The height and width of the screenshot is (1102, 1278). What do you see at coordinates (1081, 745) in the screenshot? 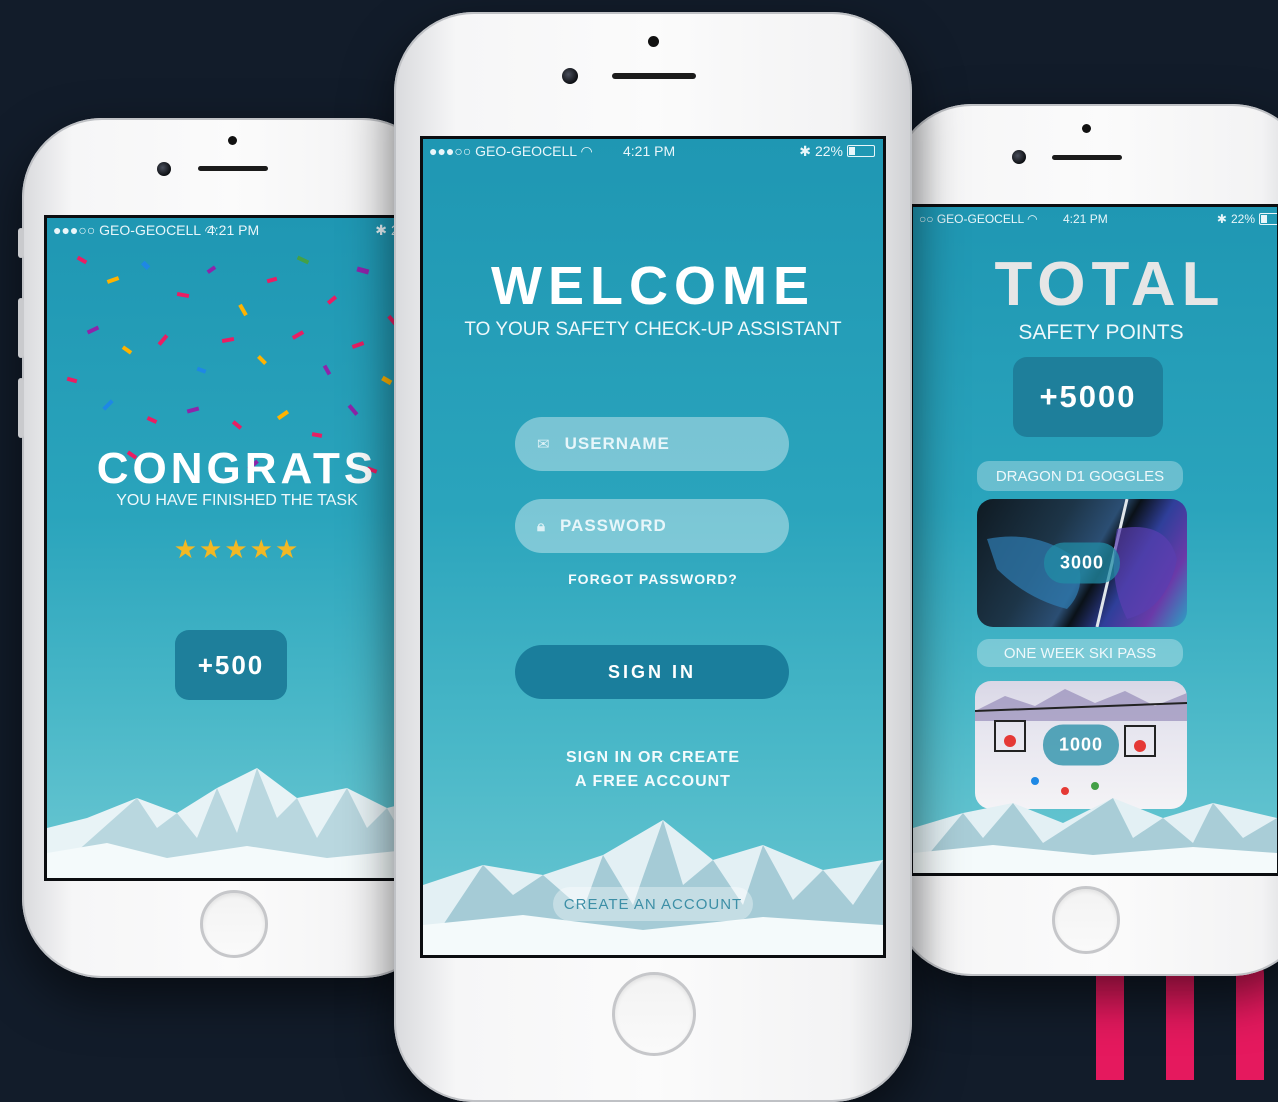
I see `prize-cost-skipass: 1000` at bounding box center [1081, 745].